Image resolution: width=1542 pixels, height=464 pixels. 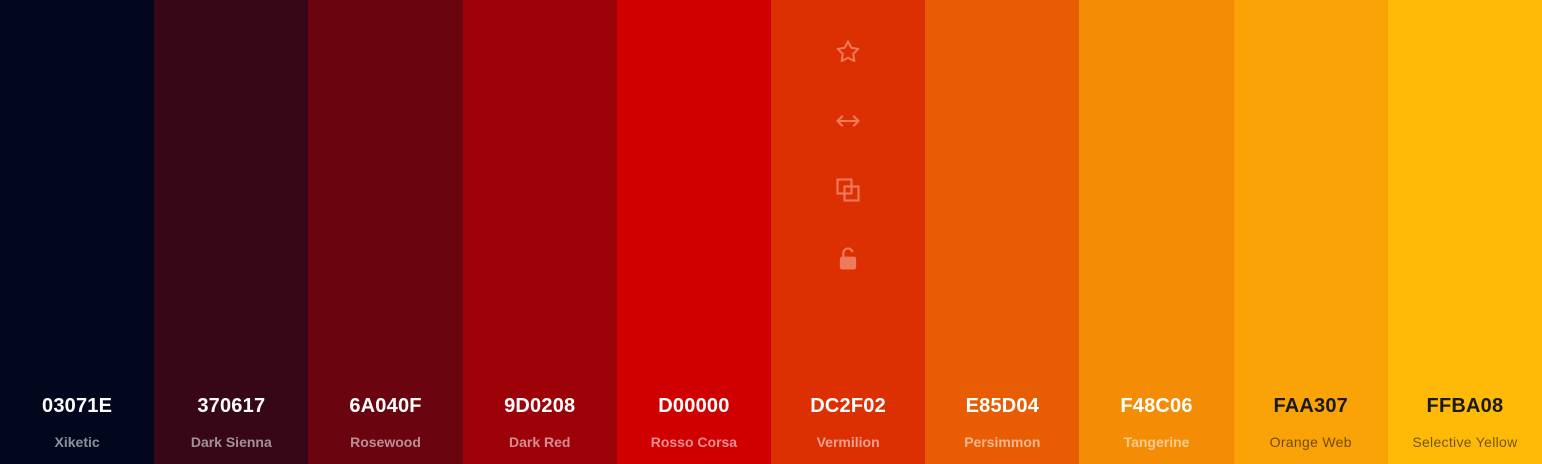 I want to click on color-swatch: 370617 Dark Sienna, so click(x=231, y=232).